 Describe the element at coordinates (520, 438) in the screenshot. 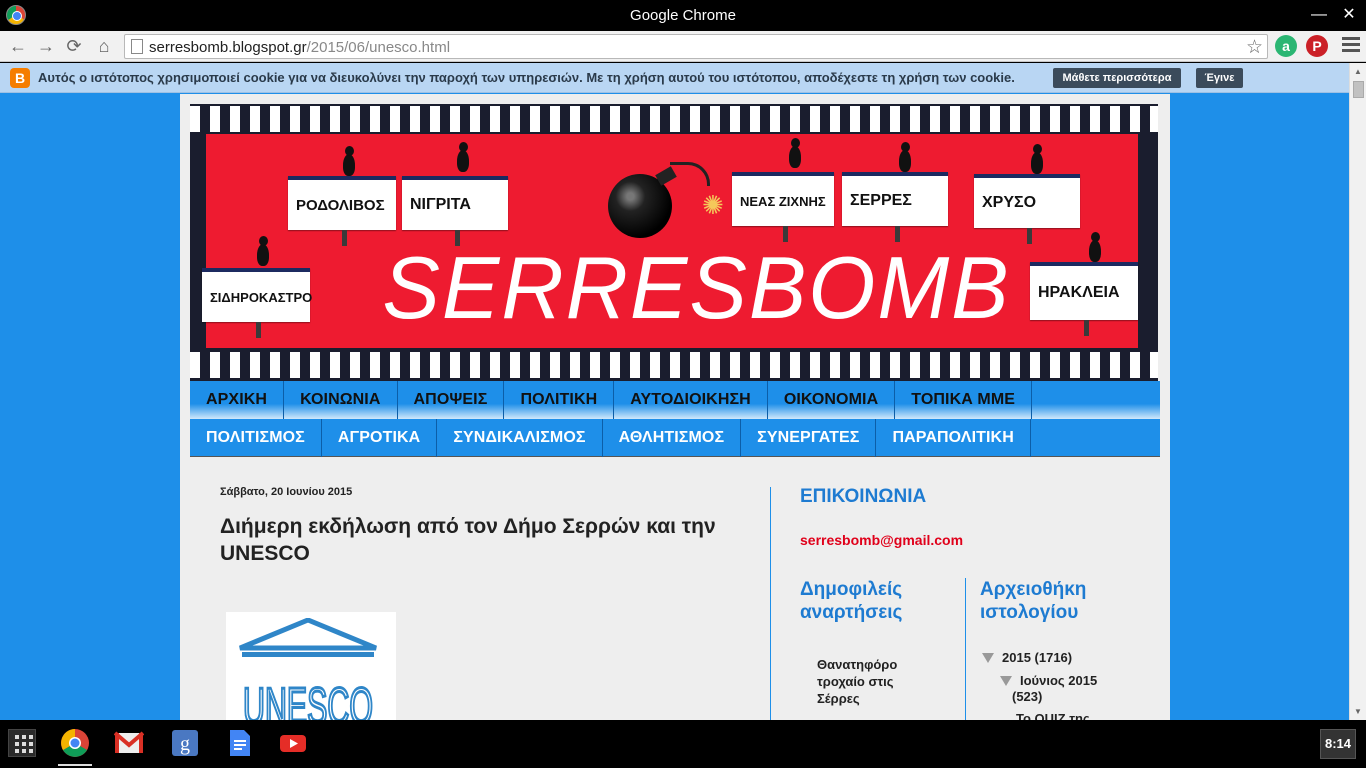

I see `nav-item-unions: ΣΥΝΔΙΚΑΛΙΣΜΟΣ` at that location.